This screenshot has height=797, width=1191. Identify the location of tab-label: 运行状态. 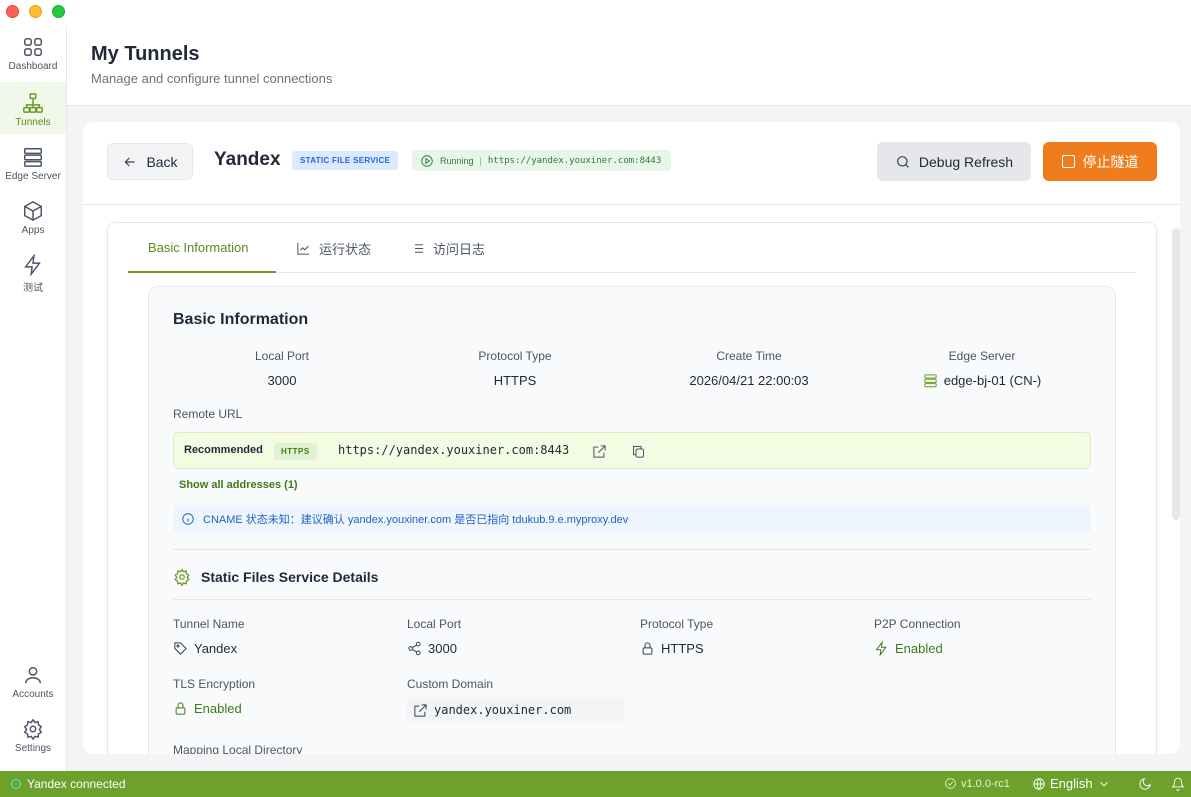
(345, 249).